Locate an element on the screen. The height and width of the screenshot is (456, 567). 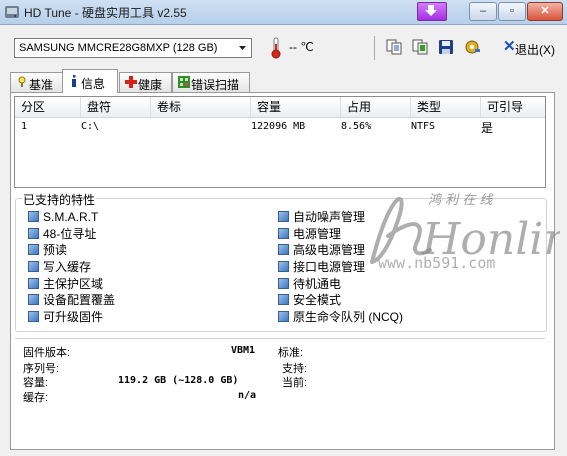
chevron-down-icon is located at coordinates (242, 48).